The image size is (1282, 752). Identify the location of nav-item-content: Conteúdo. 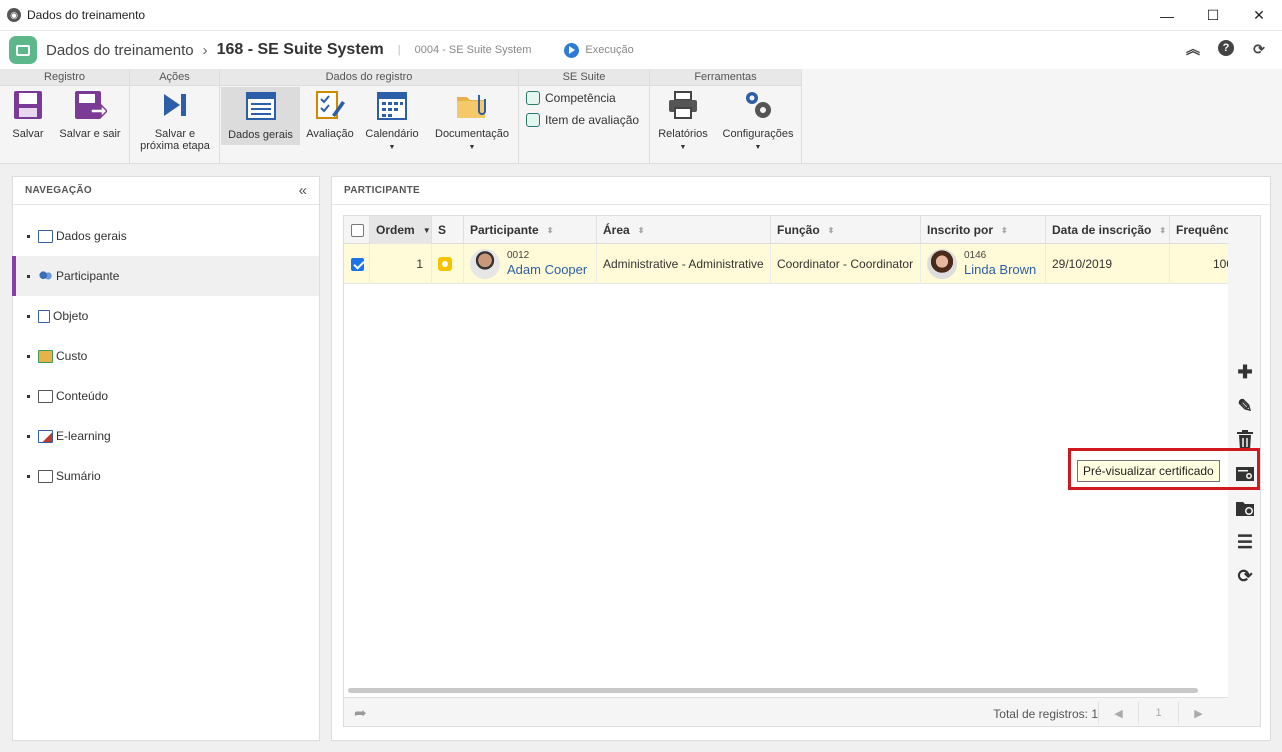
(166, 396).